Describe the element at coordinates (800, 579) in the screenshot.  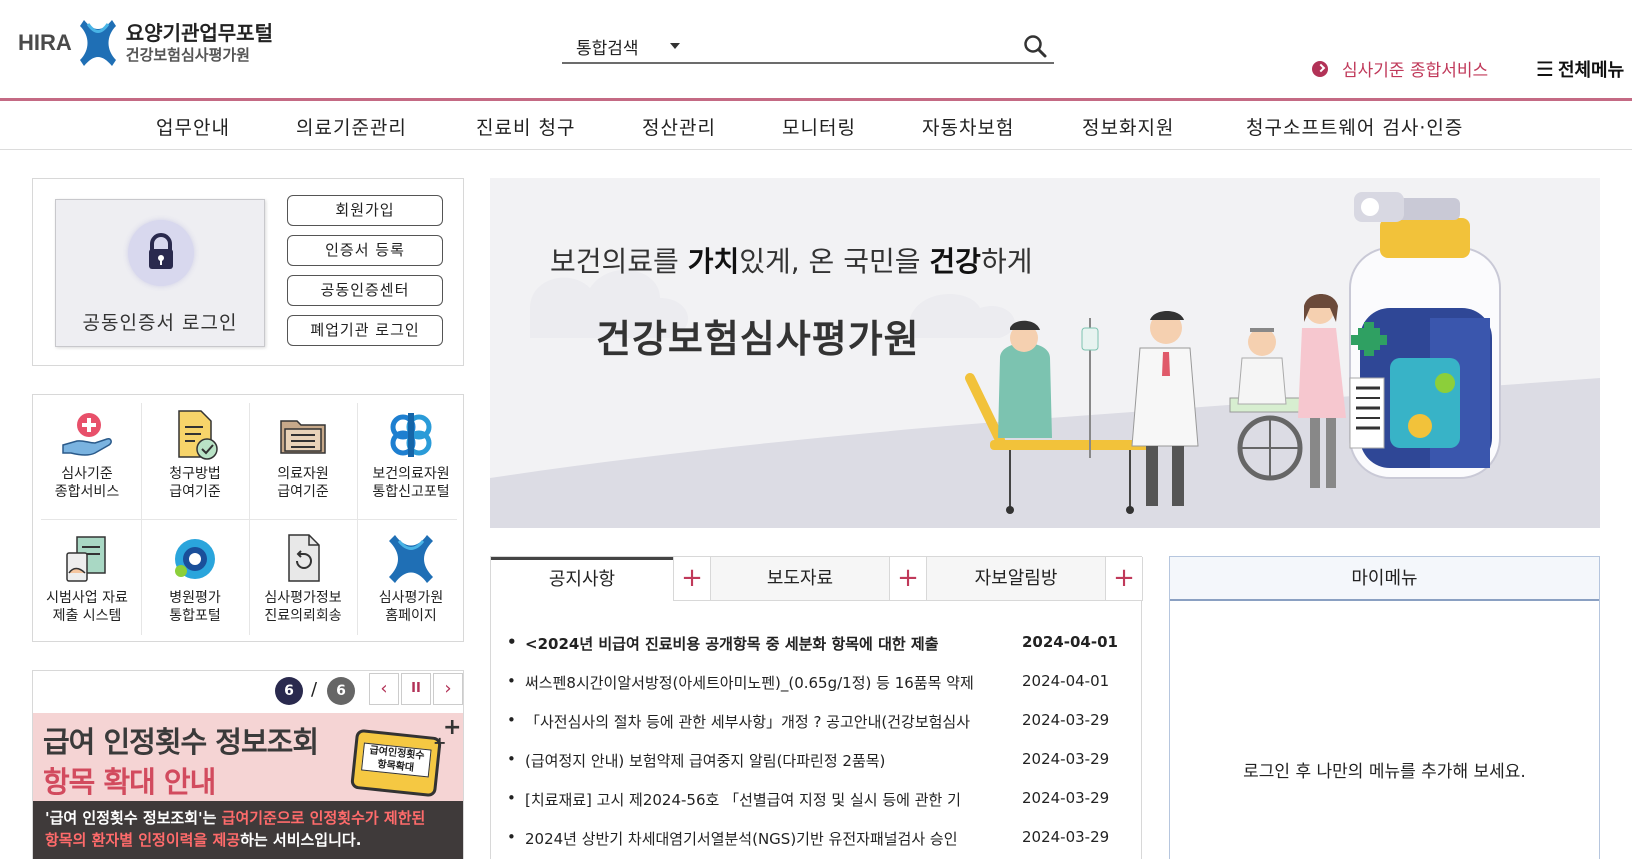
I see `tab-press-releases: 보도자료` at that location.